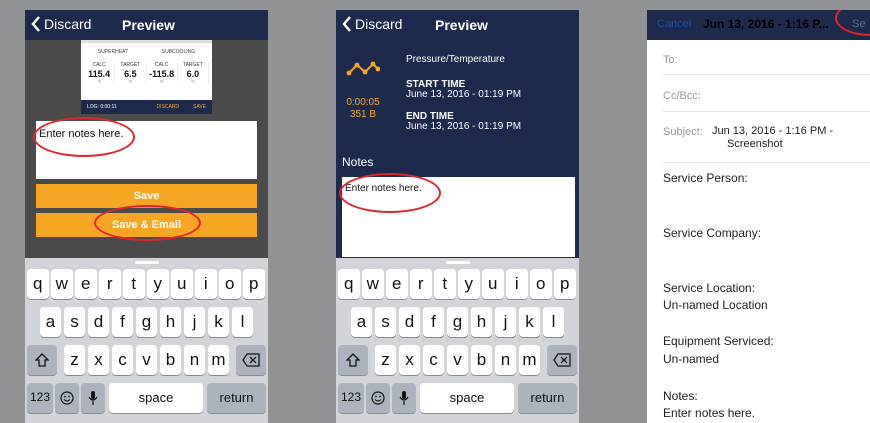 The width and height of the screenshot is (870, 423). I want to click on service-location-value: Un-named Location, so click(715, 305).